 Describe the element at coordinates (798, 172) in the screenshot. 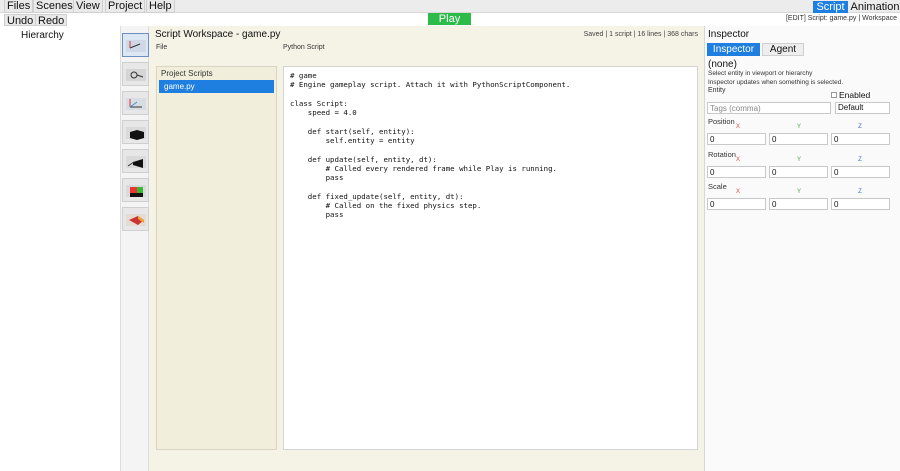

I see `rotation-y-input` at that location.